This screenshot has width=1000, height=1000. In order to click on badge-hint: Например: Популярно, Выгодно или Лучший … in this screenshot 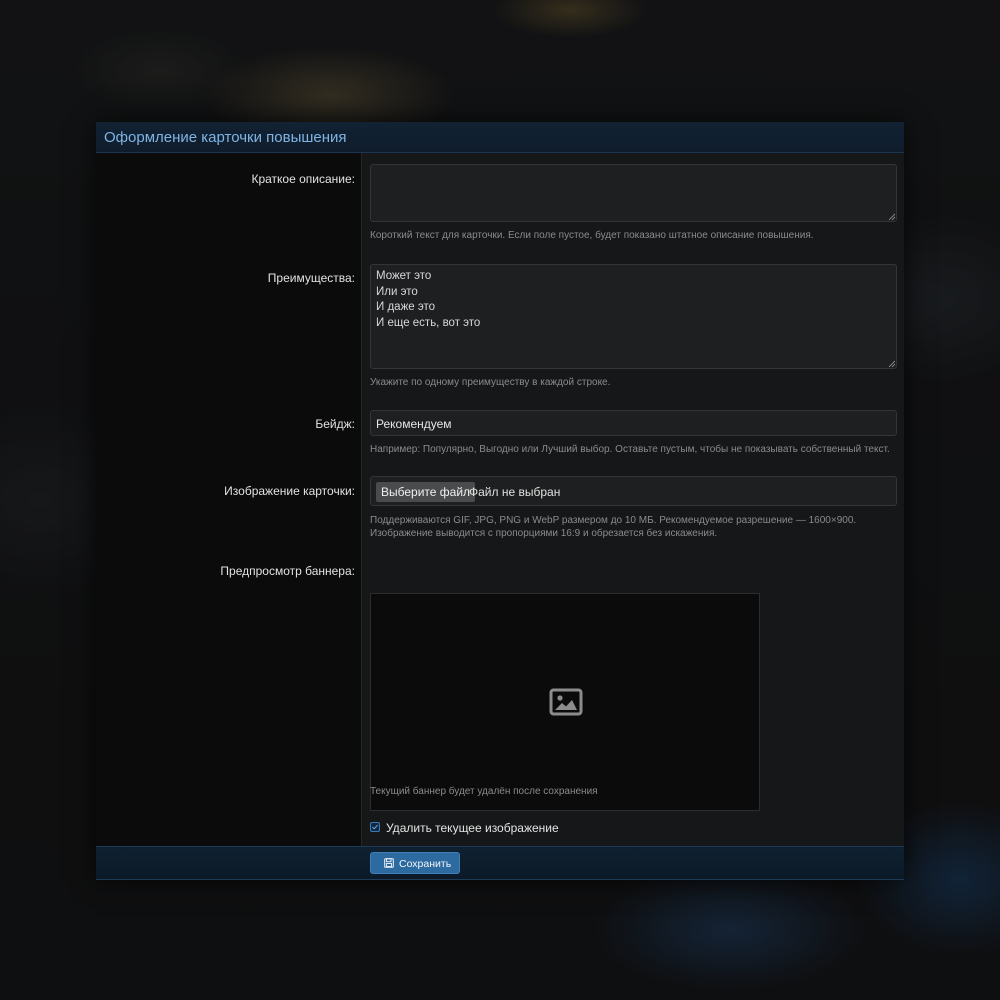, I will do `click(630, 449)`.